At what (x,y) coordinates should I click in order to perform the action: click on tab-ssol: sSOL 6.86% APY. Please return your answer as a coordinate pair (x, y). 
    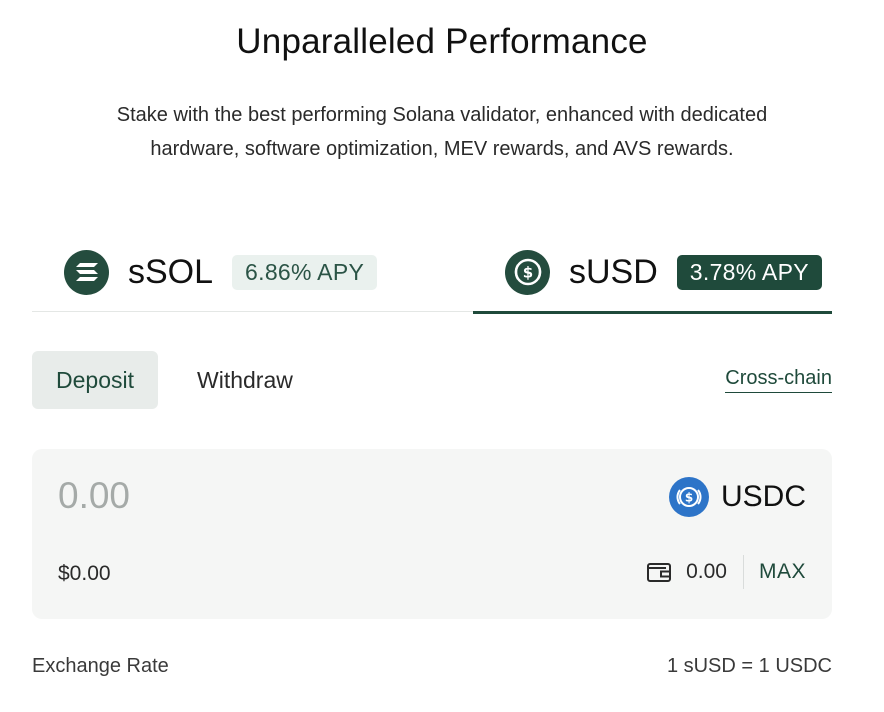
    Looking at the image, I should click on (221, 272).